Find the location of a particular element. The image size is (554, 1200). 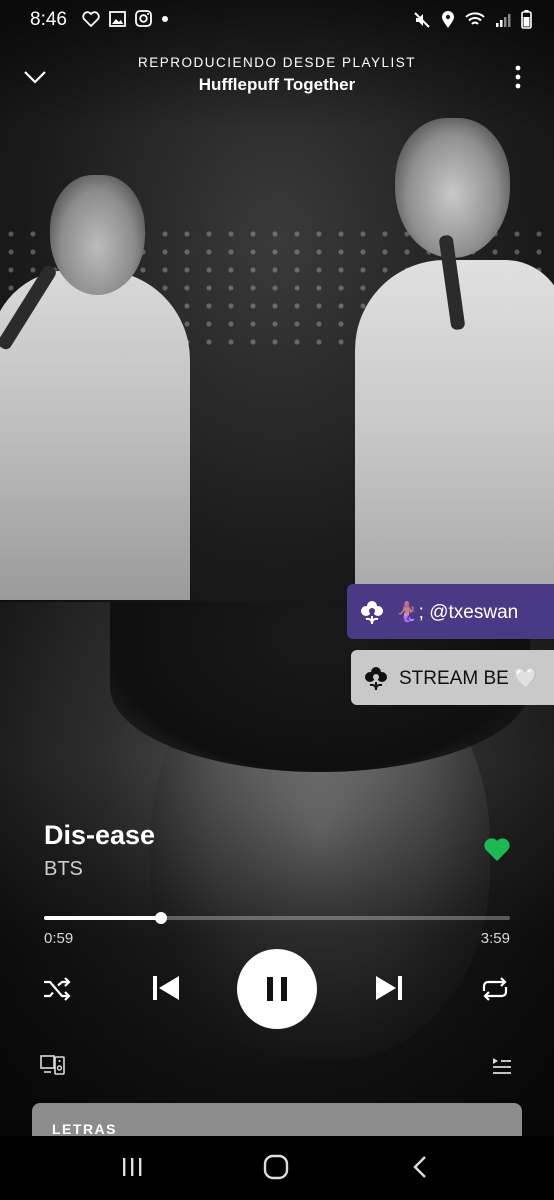

back-icon is located at coordinates (420, 1167).